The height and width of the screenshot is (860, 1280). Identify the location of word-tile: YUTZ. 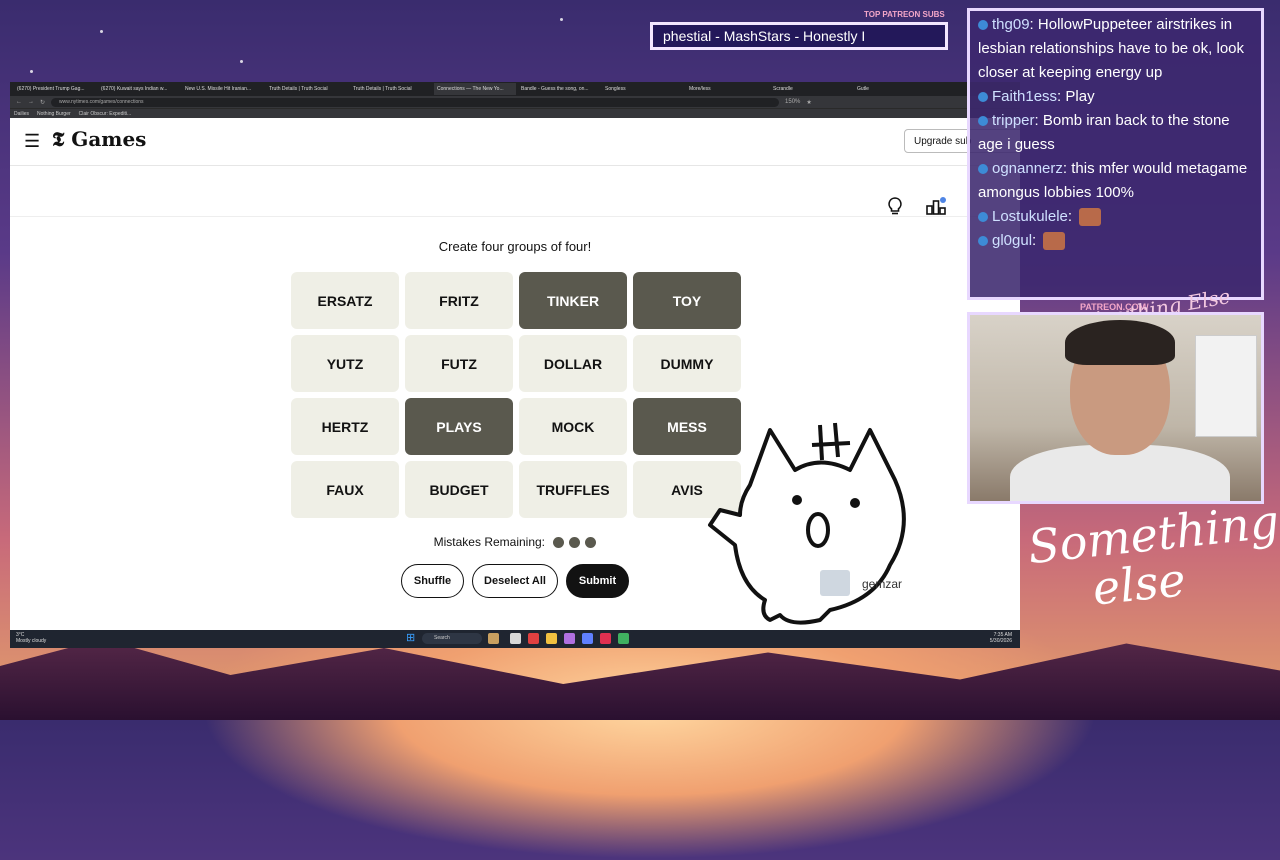
(345, 363).